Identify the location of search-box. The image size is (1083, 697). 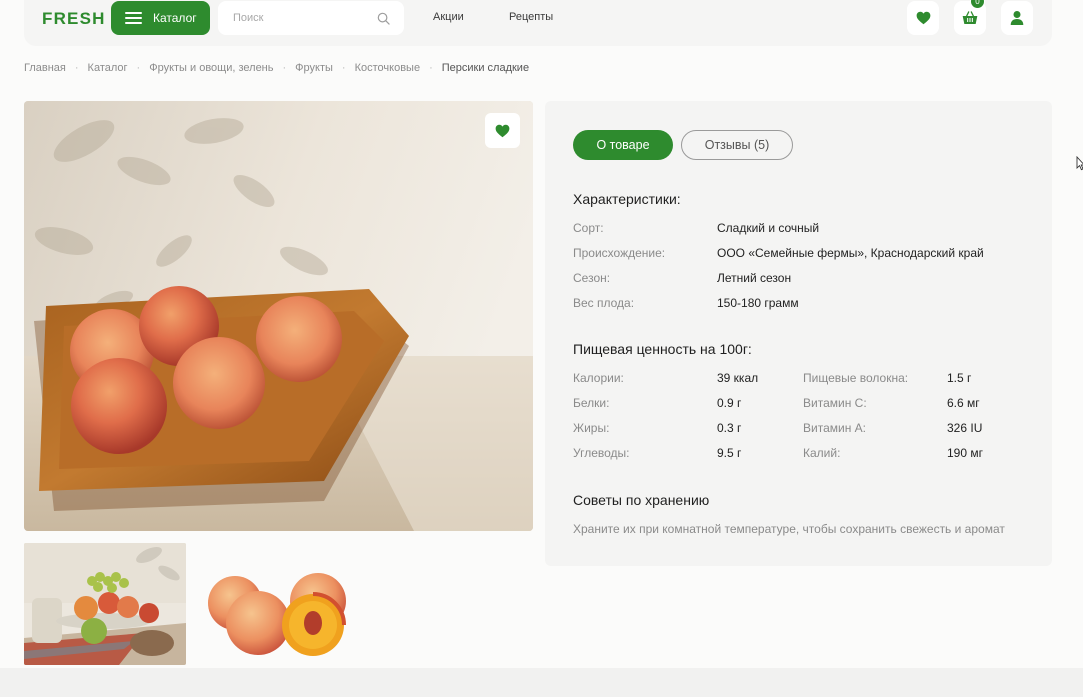
(311, 18).